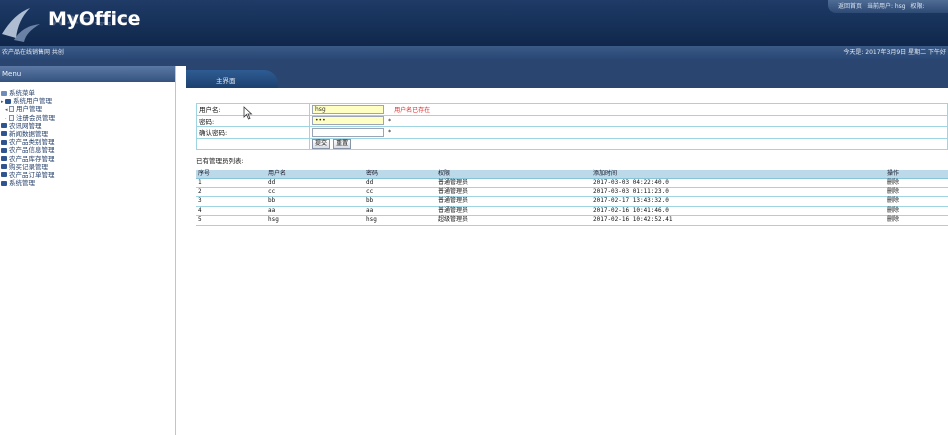 The width and height of the screenshot is (948, 435). I want to click on sidebar-item: ◂ 用户管理, so click(87, 109).